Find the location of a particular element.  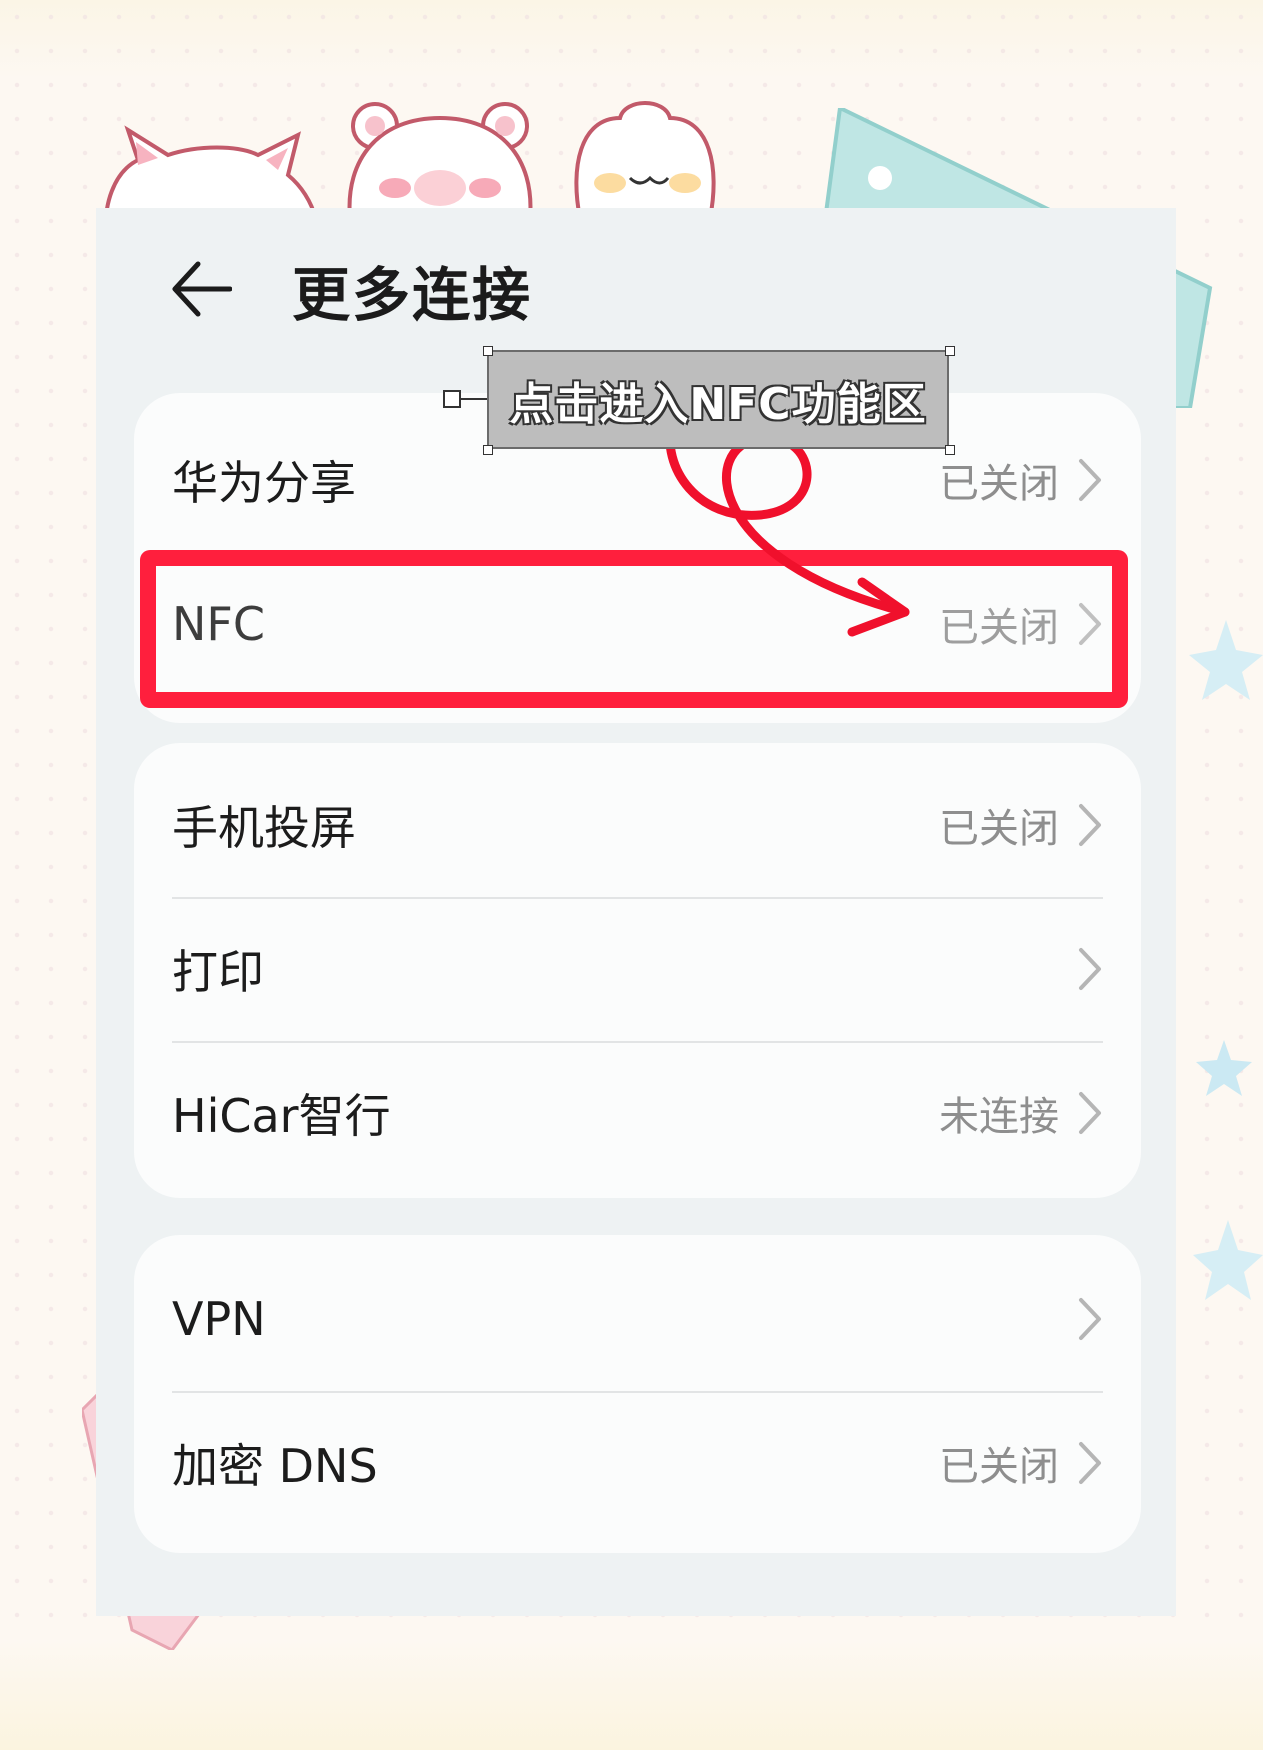

callout-connector is located at coordinates (474, 399).